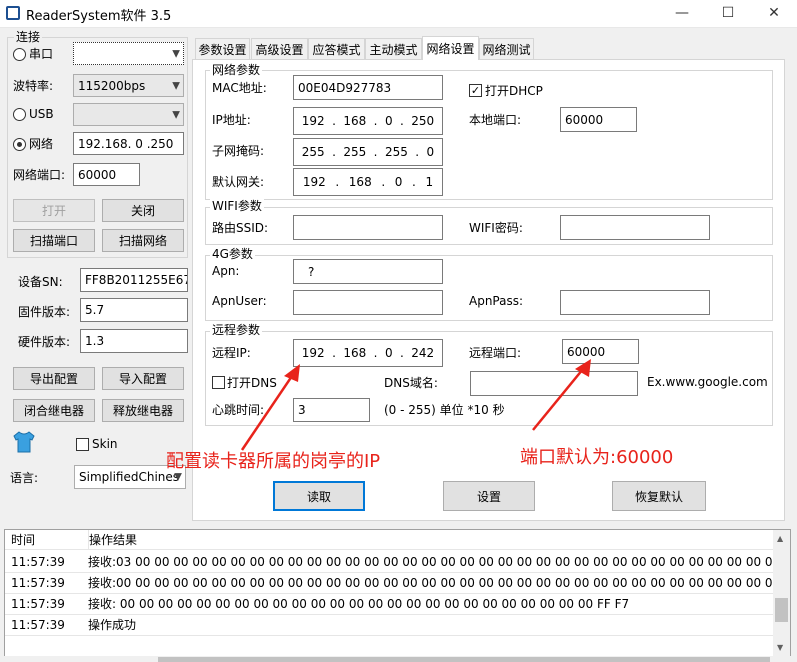 The width and height of the screenshot is (797, 662). I want to click on baud-rate-select: 115200bps ▼, so click(128, 85).